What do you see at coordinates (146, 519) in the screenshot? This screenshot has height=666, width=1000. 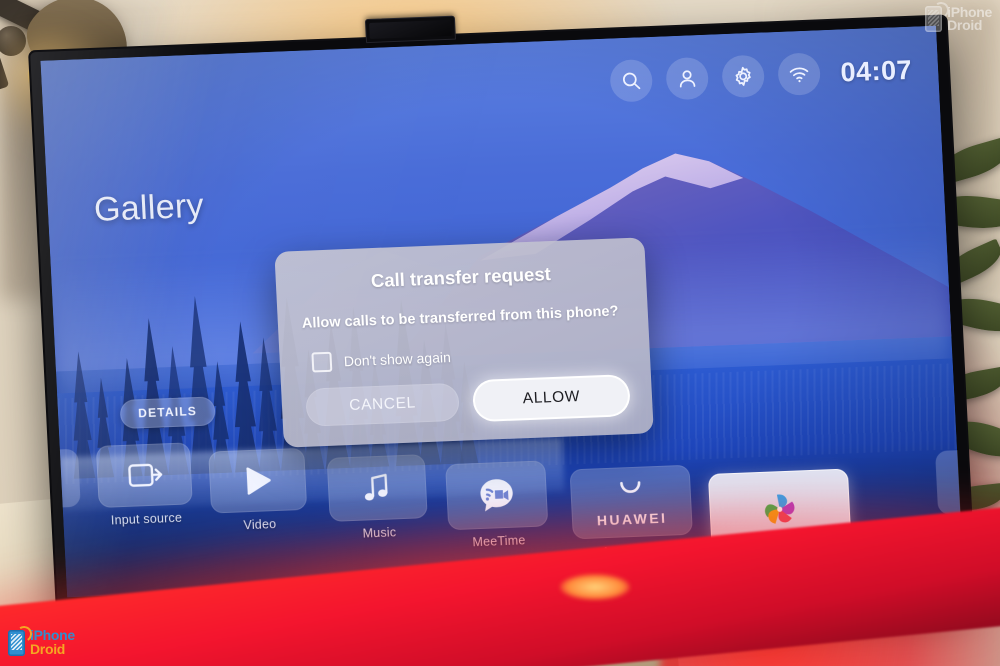 I see `dock-app-label: Input source` at bounding box center [146, 519].